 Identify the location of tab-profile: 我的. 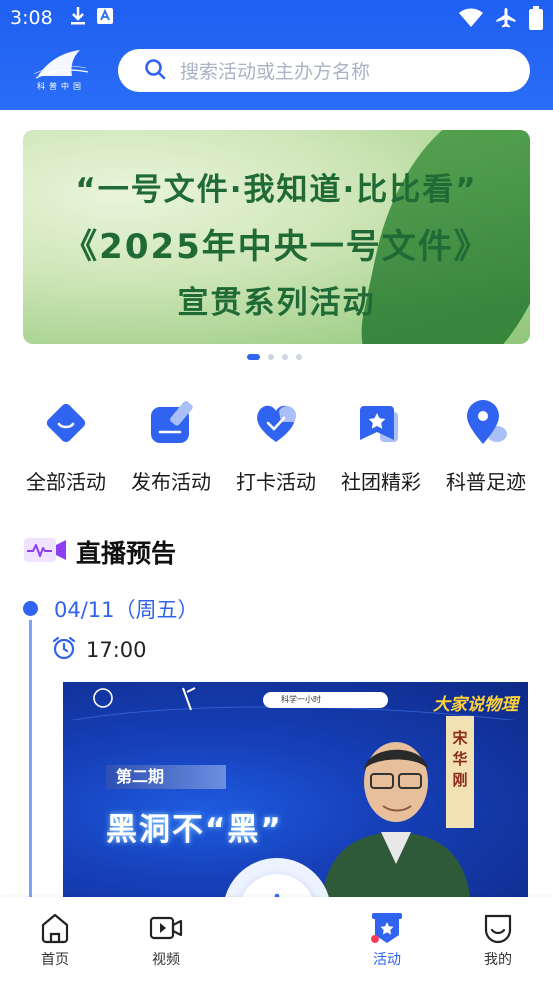
(498, 940).